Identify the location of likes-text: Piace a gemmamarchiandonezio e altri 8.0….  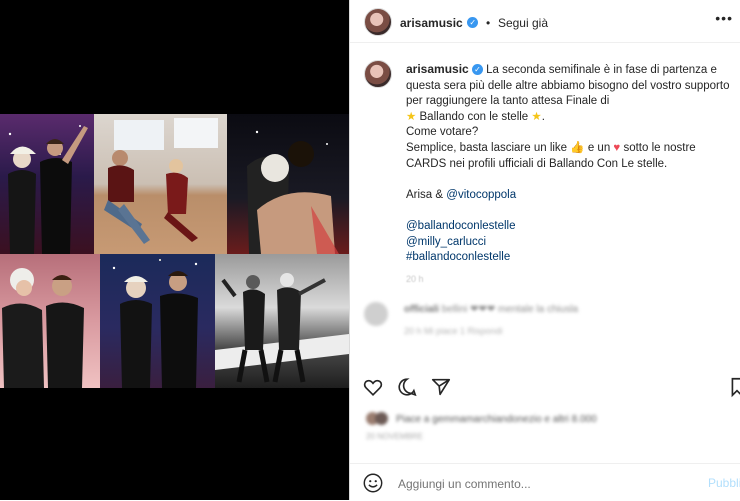
(496, 419).